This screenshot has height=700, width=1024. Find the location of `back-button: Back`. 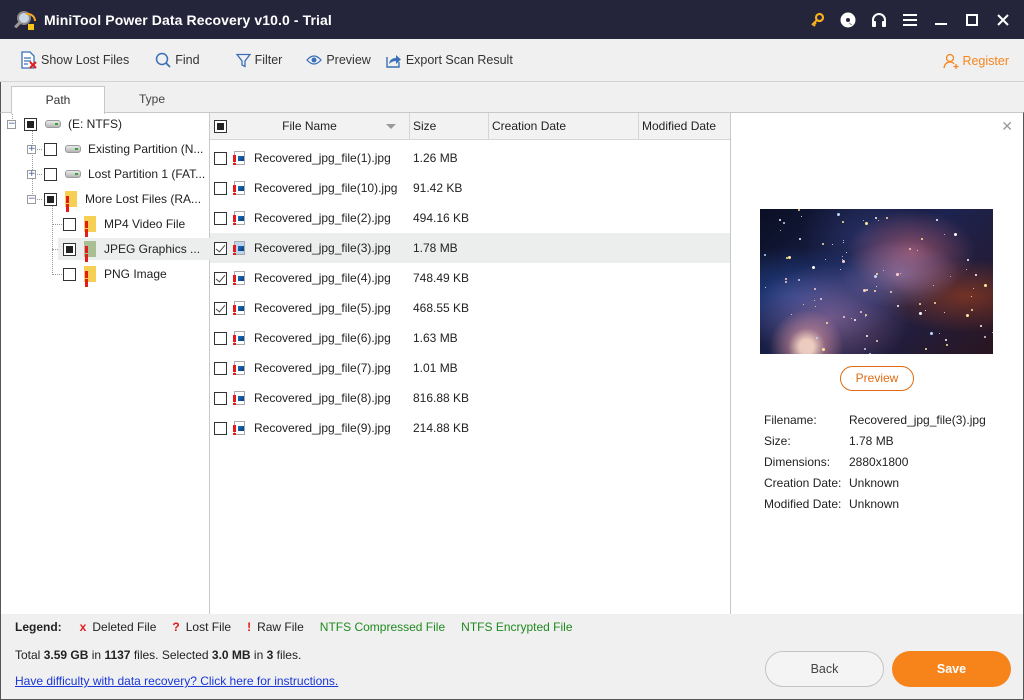

back-button: Back is located at coordinates (824, 669).